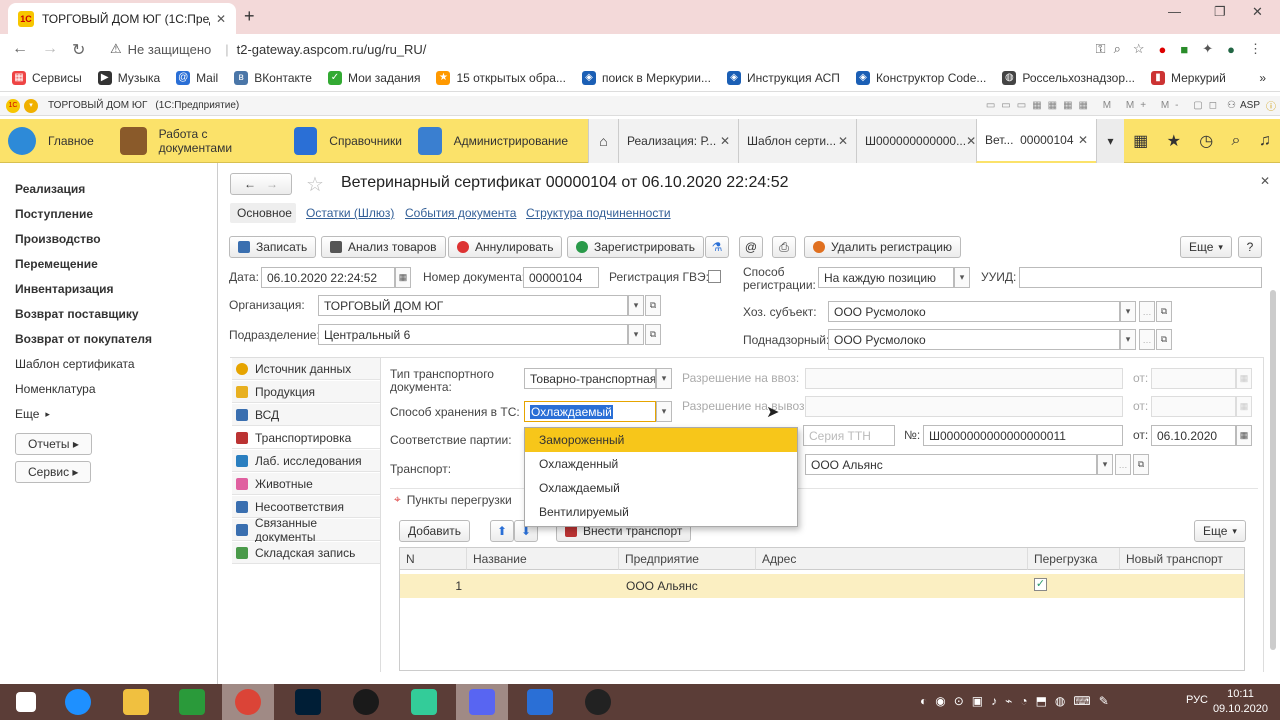 Image resolution: width=1280 pixels, height=720 pixels. Describe the element at coordinates (249, 16) in the screenshot. I see `new-tab-icon: +` at that location.